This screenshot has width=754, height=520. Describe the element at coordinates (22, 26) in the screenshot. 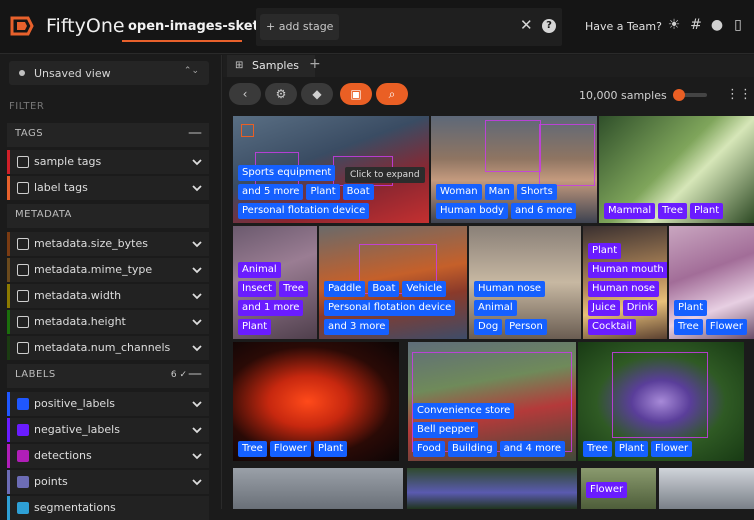

I see `fiftyone-logo-icon` at that location.